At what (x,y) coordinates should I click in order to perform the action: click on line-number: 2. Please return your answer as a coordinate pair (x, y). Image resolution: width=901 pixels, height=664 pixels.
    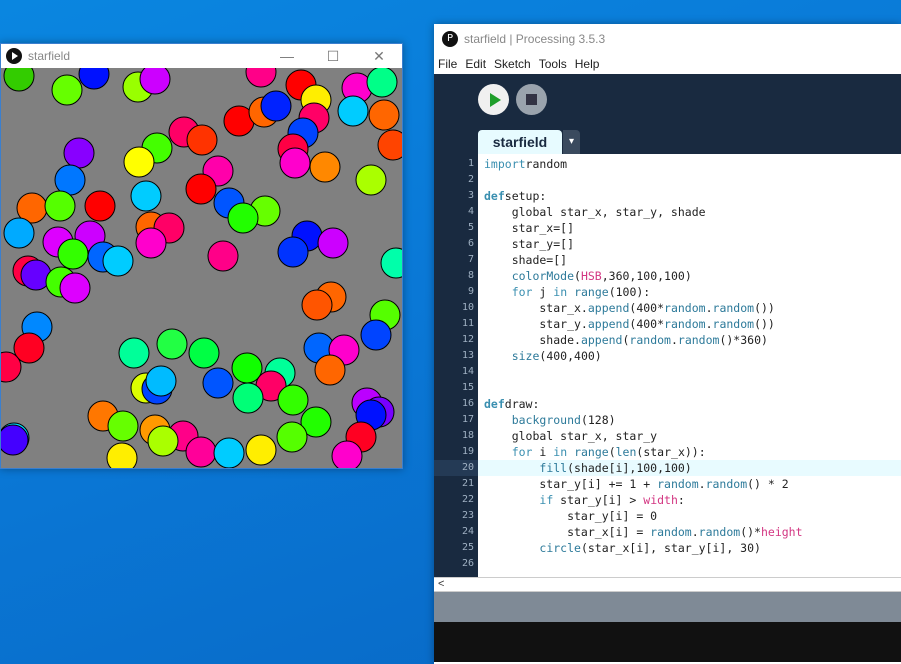
    Looking at the image, I should click on (470, 179).